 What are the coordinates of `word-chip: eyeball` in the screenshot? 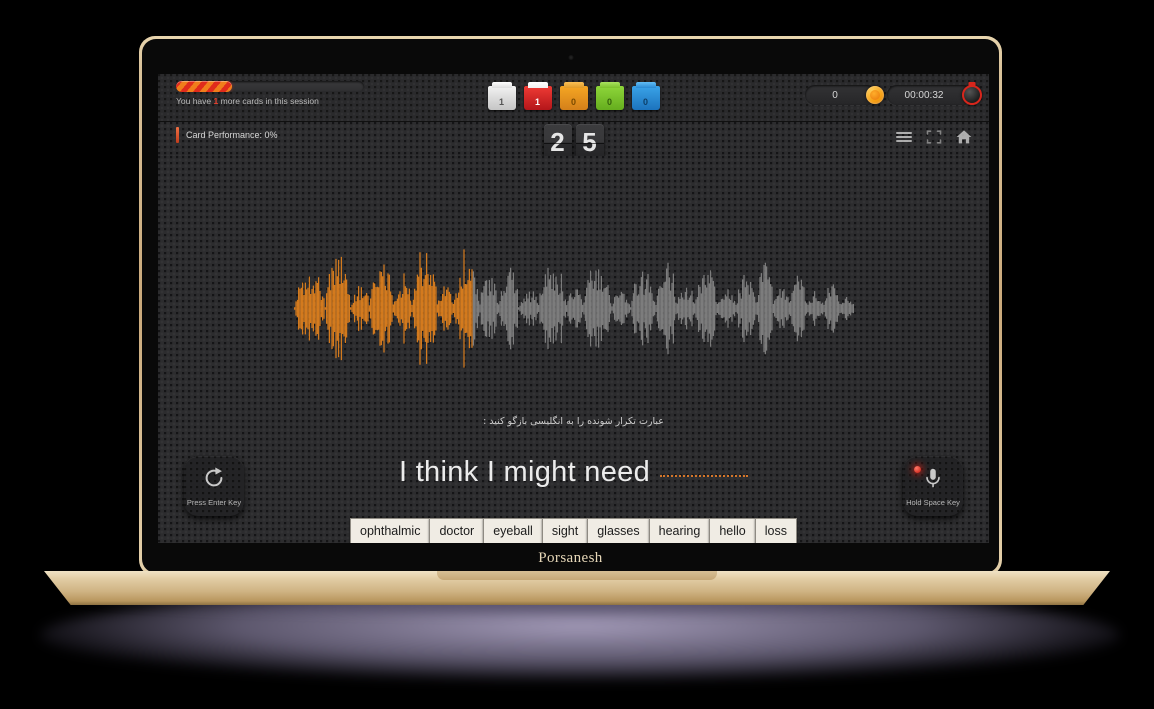 It's located at (513, 530).